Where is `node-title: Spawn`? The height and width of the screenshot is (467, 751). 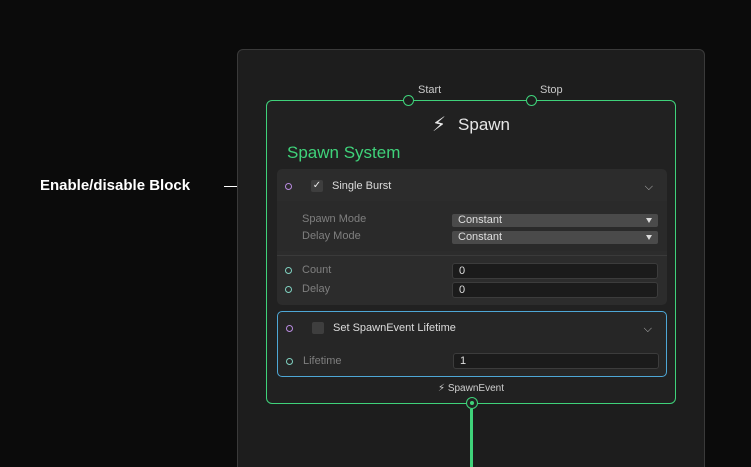
node-title: Spawn is located at coordinates (484, 124).